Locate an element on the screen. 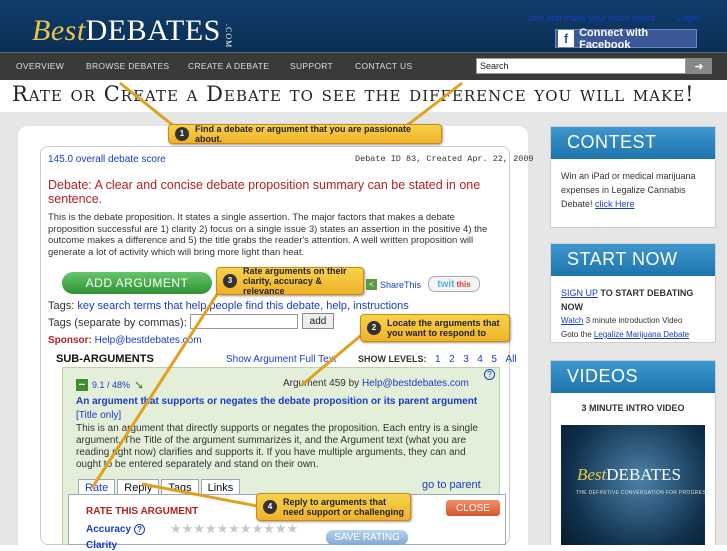  start-now-heading: START NOW is located at coordinates (633, 260).